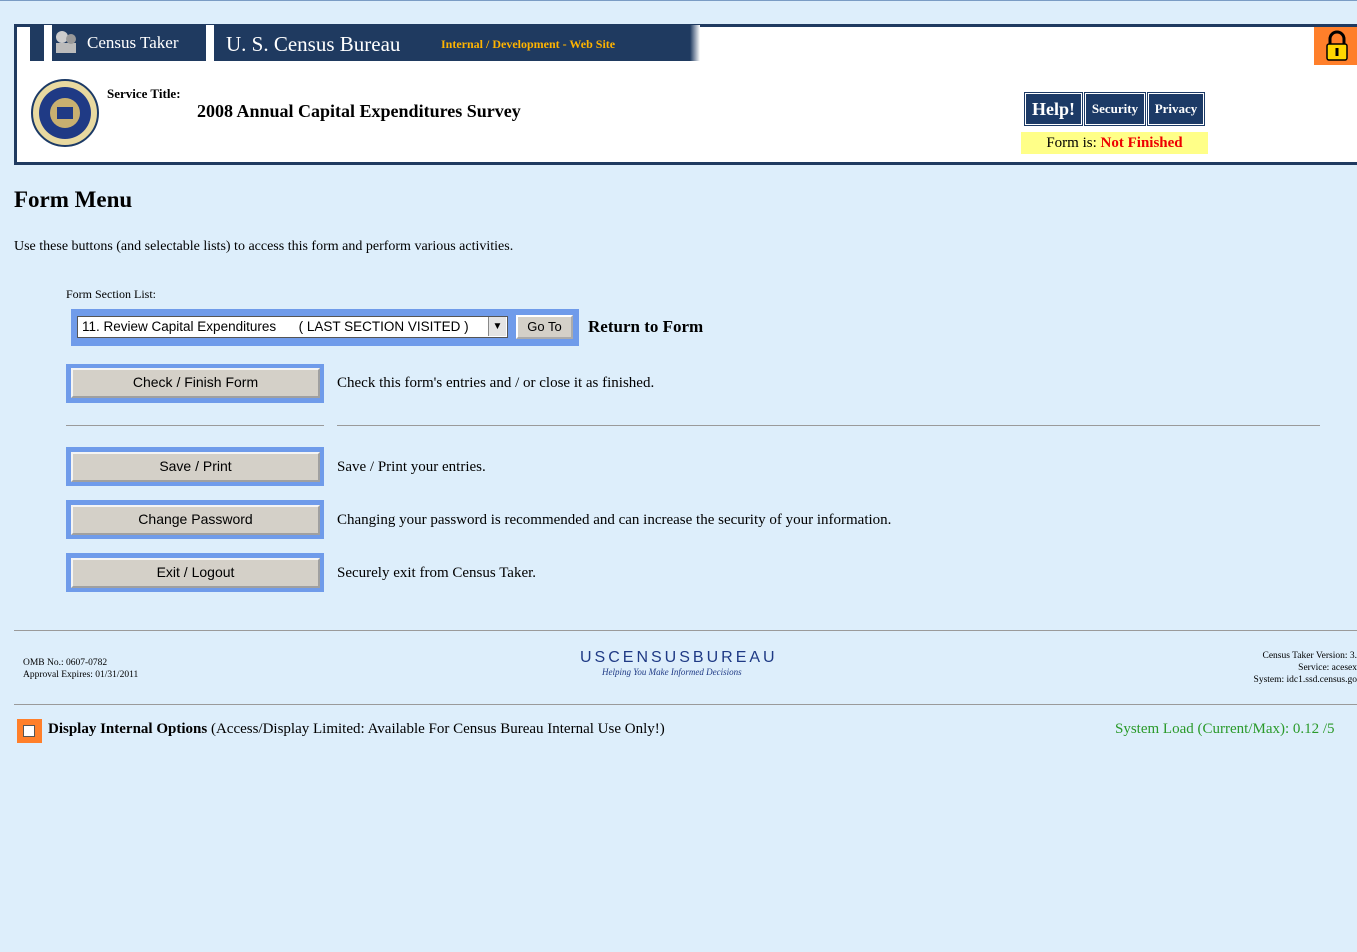 Image resolution: width=1357 pixels, height=952 pixels. Describe the element at coordinates (195, 520) in the screenshot. I see `change-password-button: Change Password` at that location.